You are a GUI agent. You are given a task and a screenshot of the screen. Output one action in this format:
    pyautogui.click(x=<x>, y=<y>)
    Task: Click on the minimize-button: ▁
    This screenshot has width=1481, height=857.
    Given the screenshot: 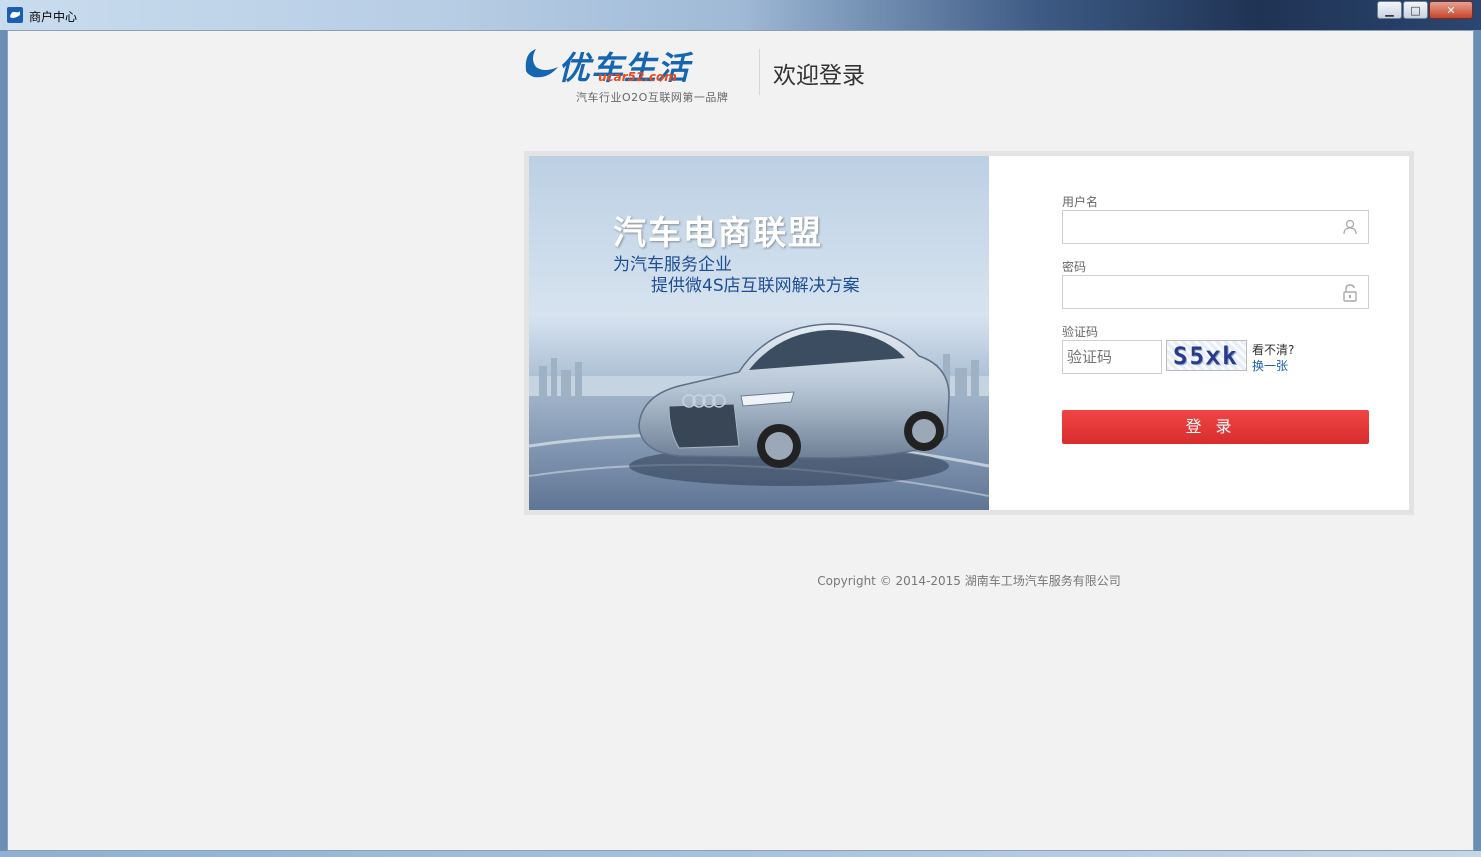 What is the action you would take?
    pyautogui.click(x=1389, y=10)
    